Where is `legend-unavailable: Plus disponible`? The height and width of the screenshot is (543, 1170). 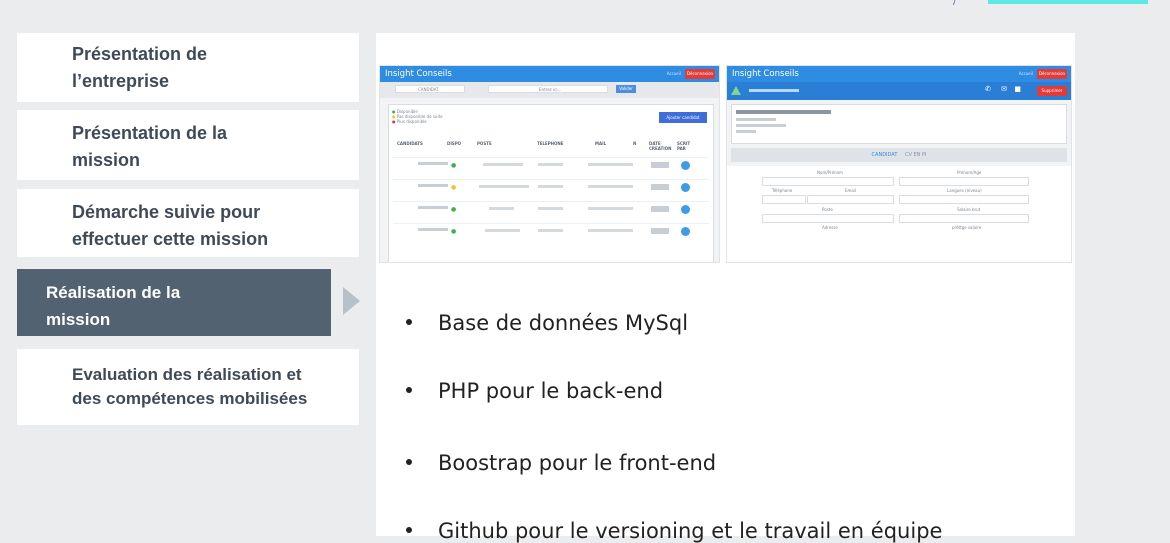 legend-unavailable: Plus disponible is located at coordinates (411, 121).